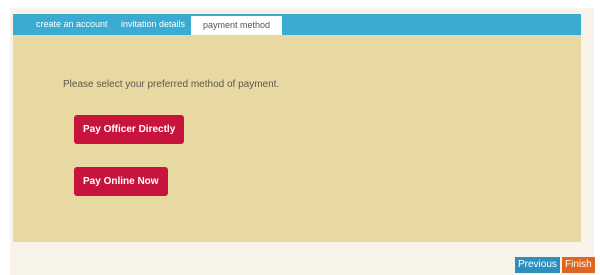  What do you see at coordinates (578, 265) in the screenshot?
I see `finish-button: Finish` at bounding box center [578, 265].